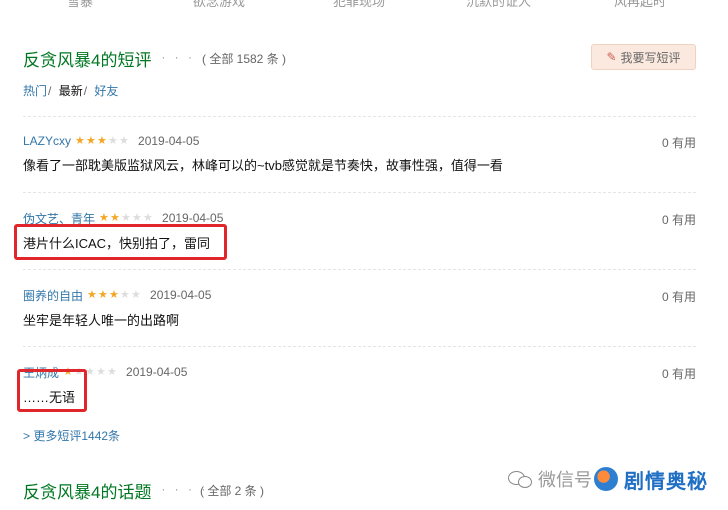 Image resolution: width=728 pixels, height=510 pixels. I want to click on brand-logo-icon, so click(606, 479).